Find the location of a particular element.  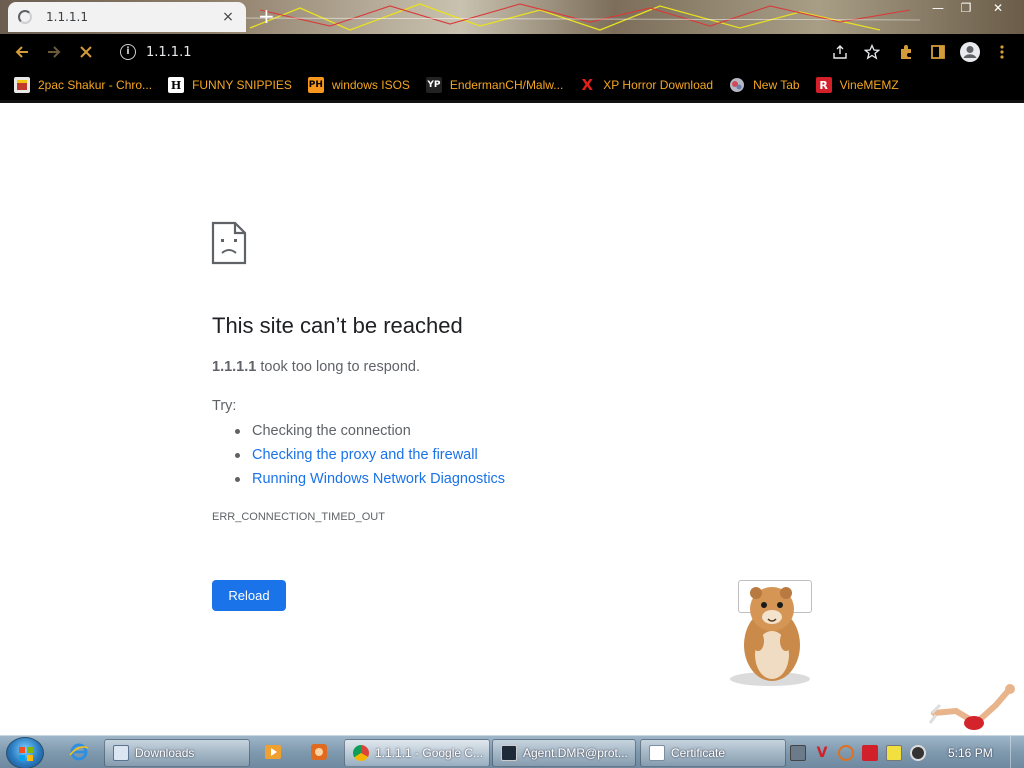

new-tab-button: + is located at coordinates (266, 16).